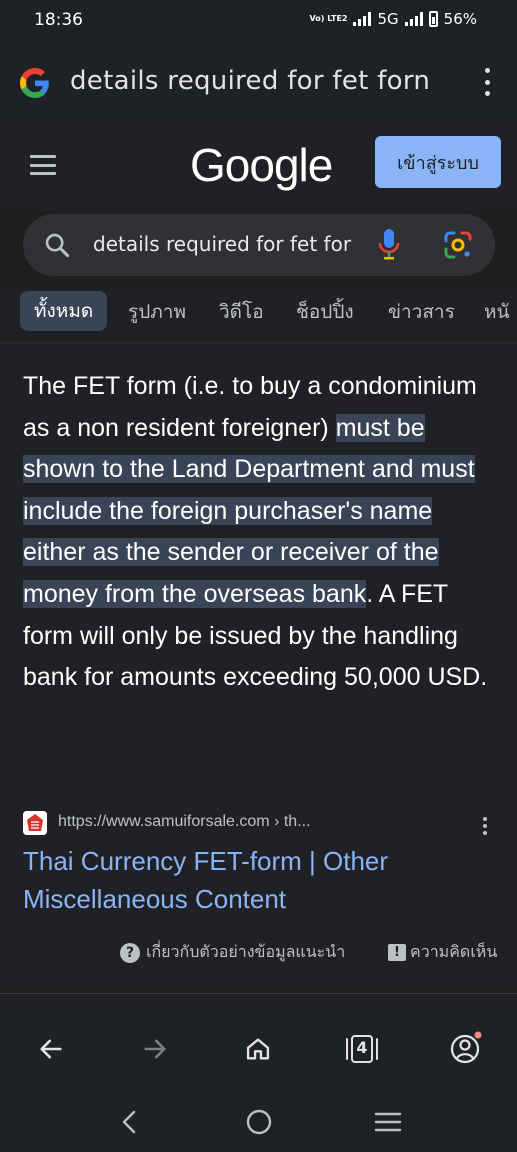 This screenshot has width=517, height=1152. What do you see at coordinates (157, 312) in the screenshot?
I see `tab-images: รูปภาพ` at bounding box center [157, 312].